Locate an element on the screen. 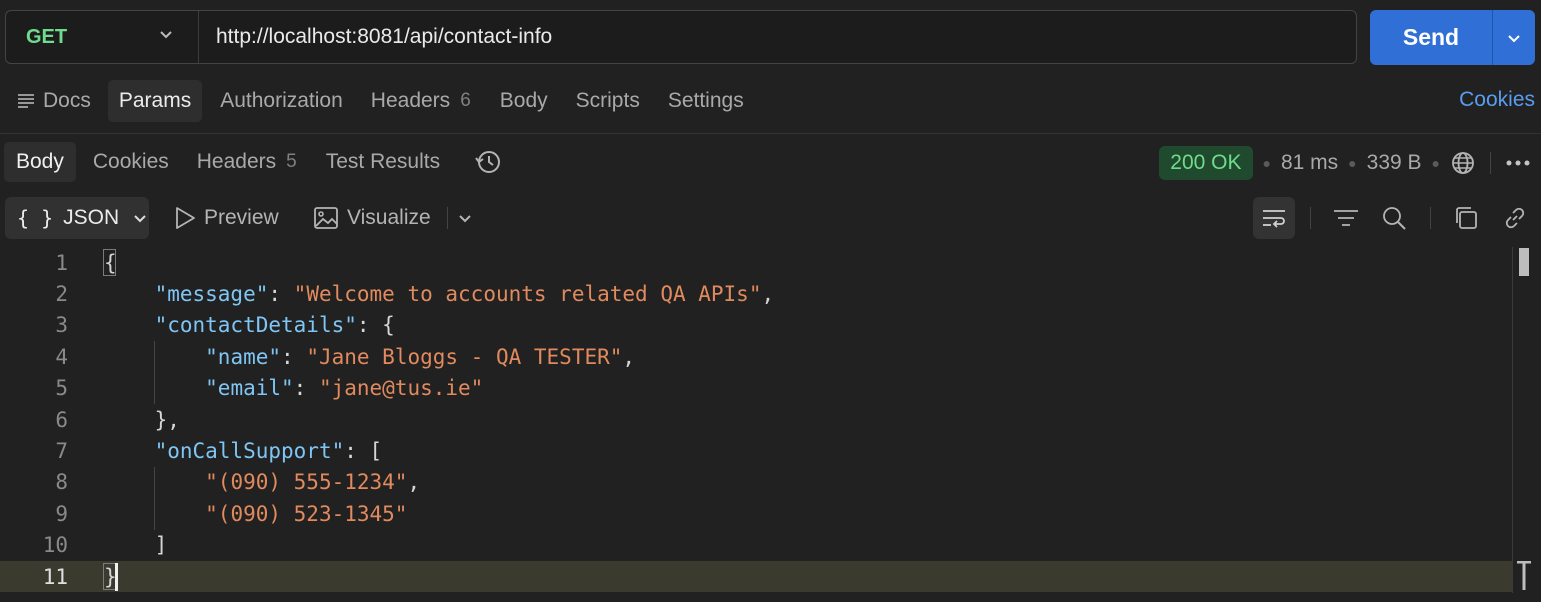 This screenshot has height=602, width=1541. history-icon is located at coordinates (488, 162).